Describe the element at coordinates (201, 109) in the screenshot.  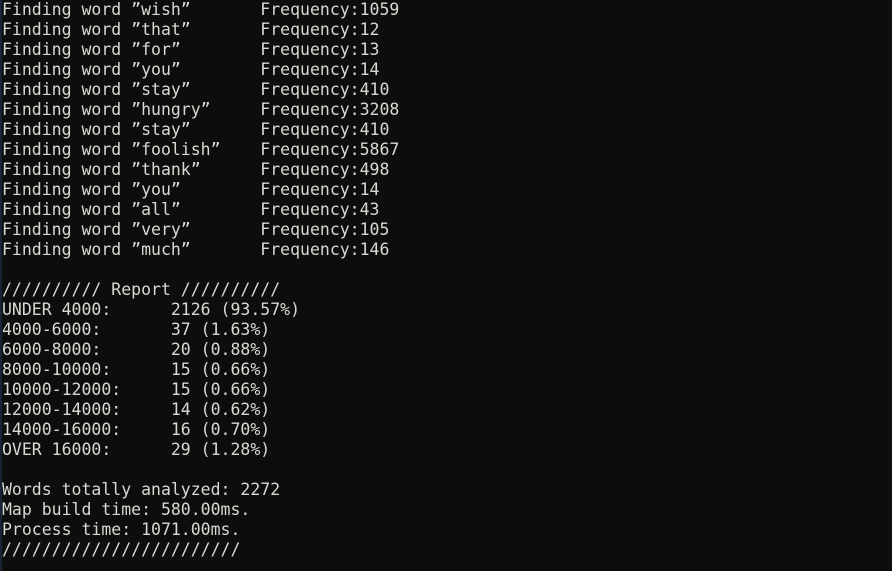
I see `console-line: Finding word ”hungry” Frequency:3208` at that location.